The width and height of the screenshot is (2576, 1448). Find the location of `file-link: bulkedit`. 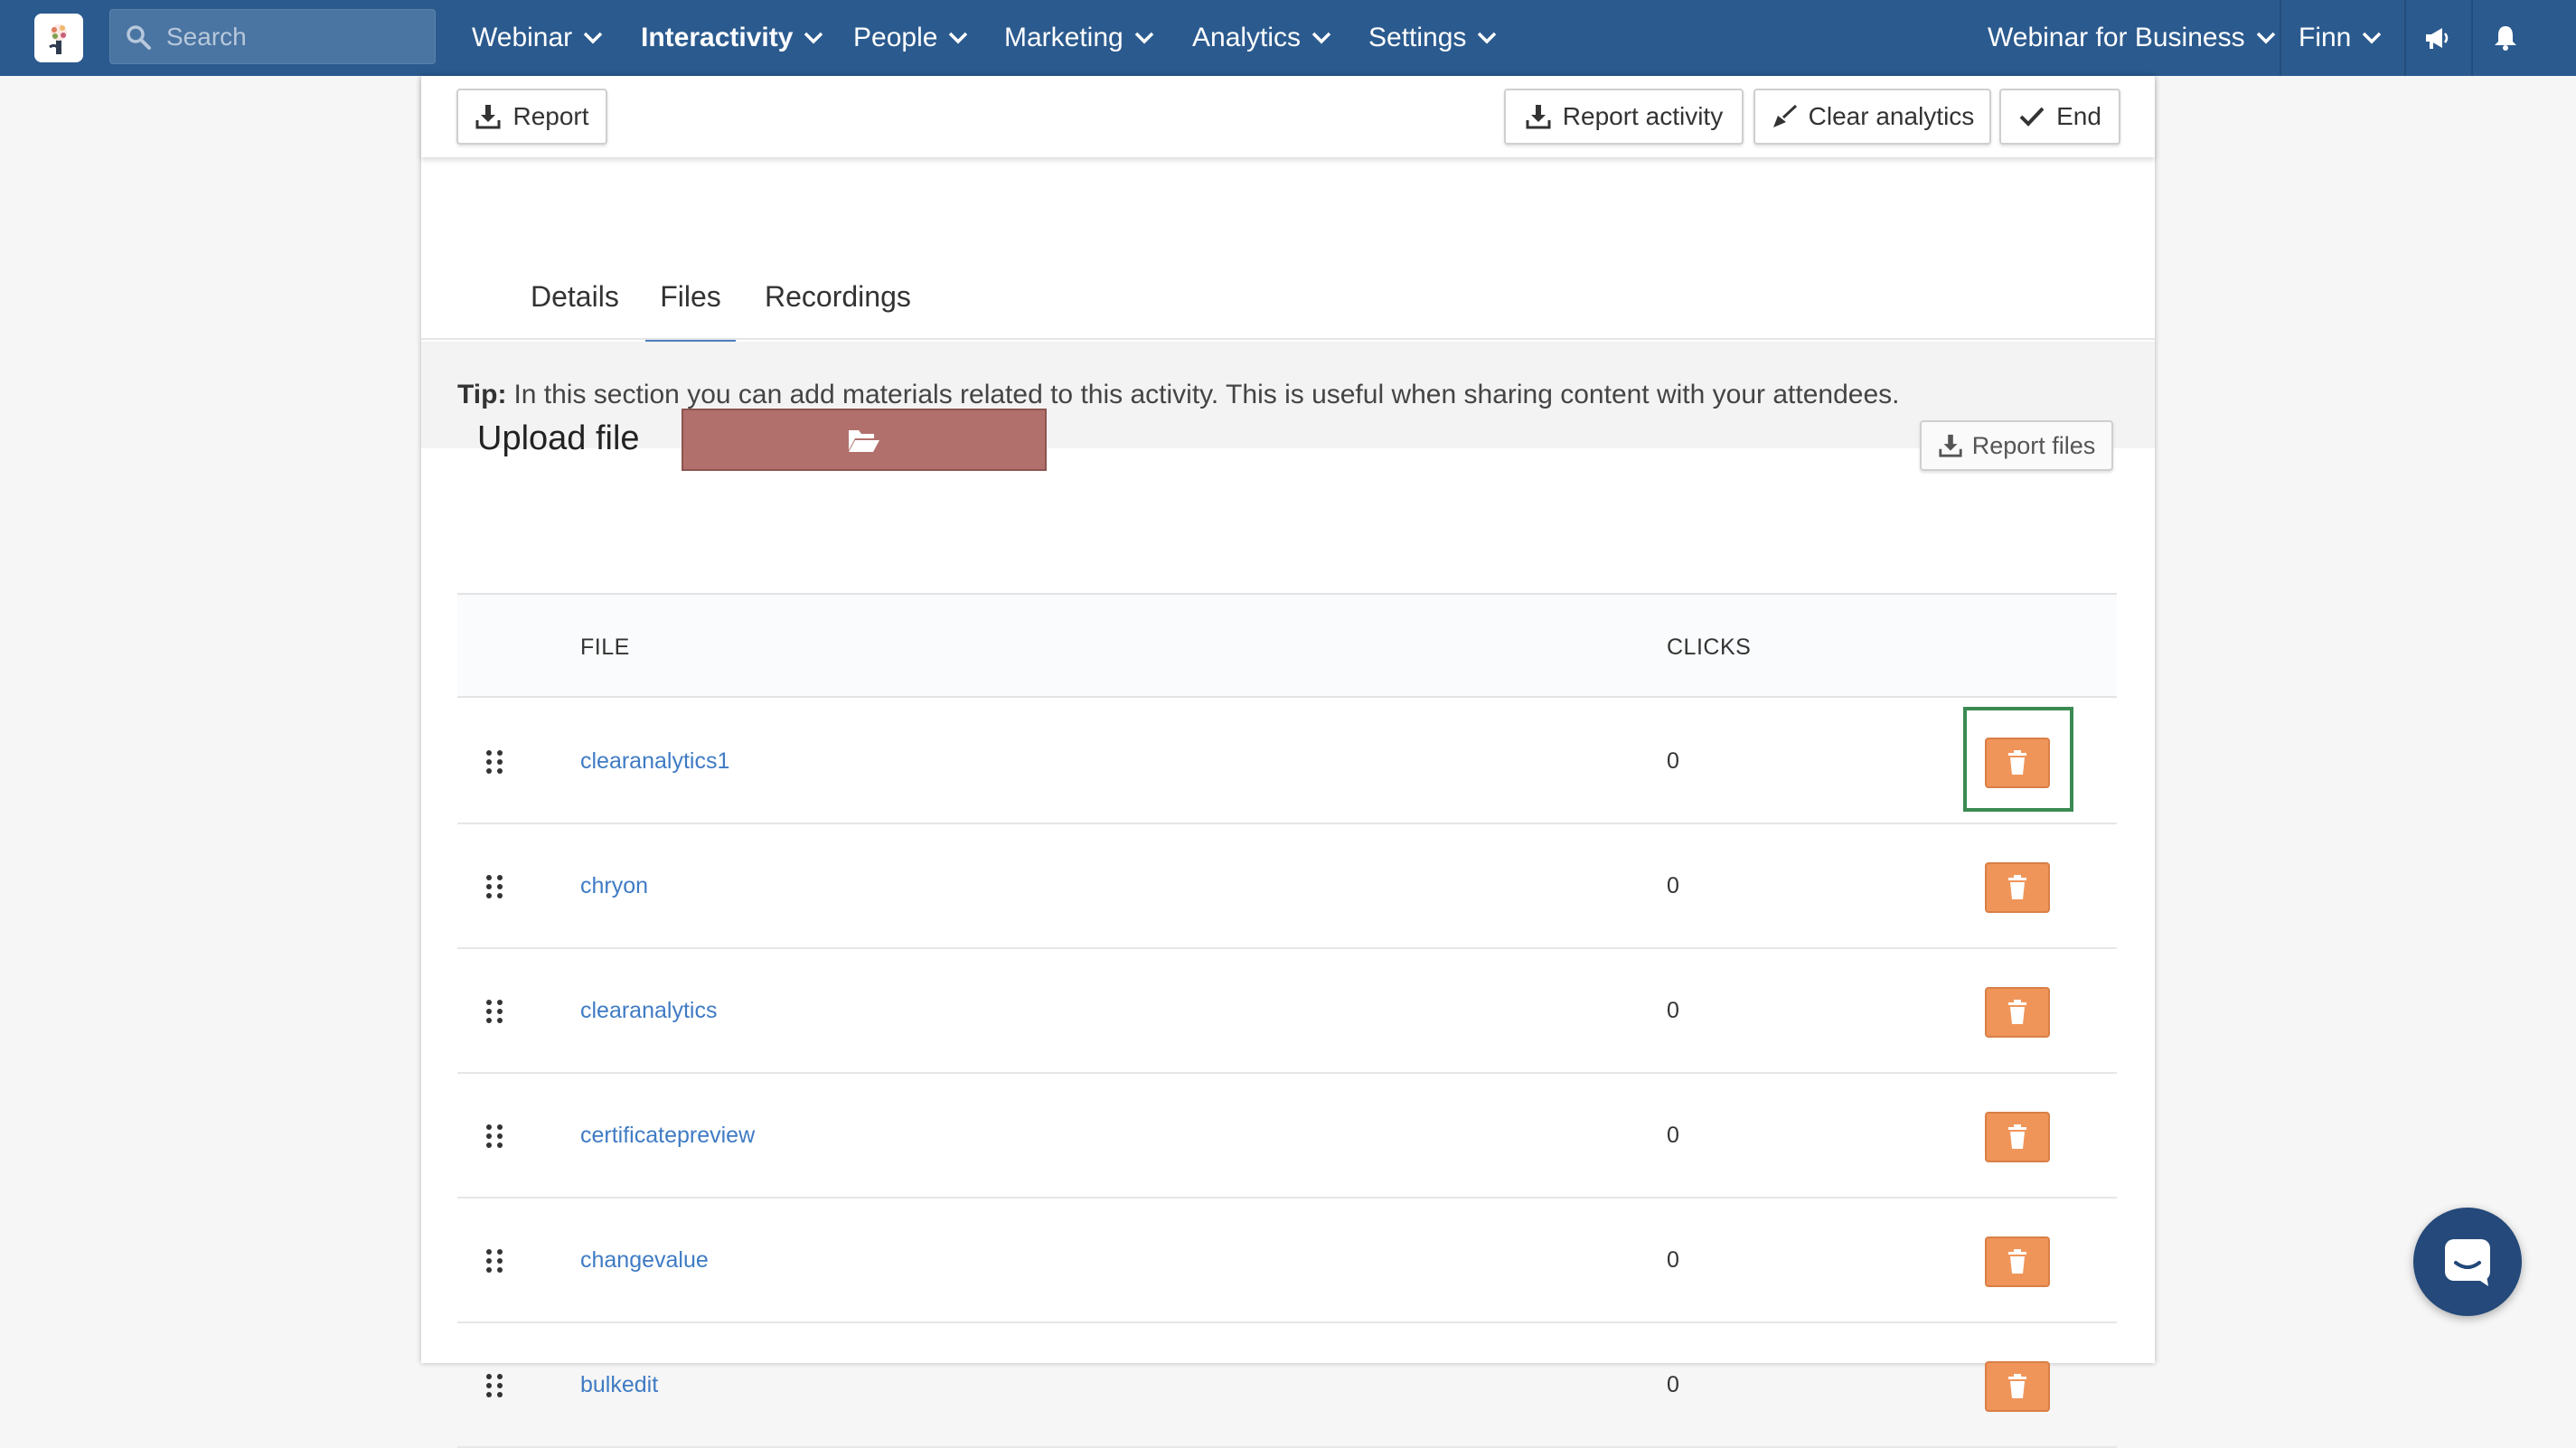

file-link: bulkedit is located at coordinates (619, 1385).